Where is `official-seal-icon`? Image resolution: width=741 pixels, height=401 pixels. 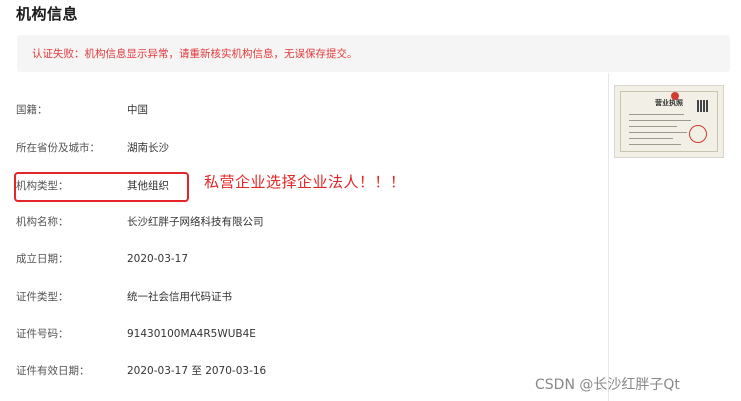 official-seal-icon is located at coordinates (698, 134).